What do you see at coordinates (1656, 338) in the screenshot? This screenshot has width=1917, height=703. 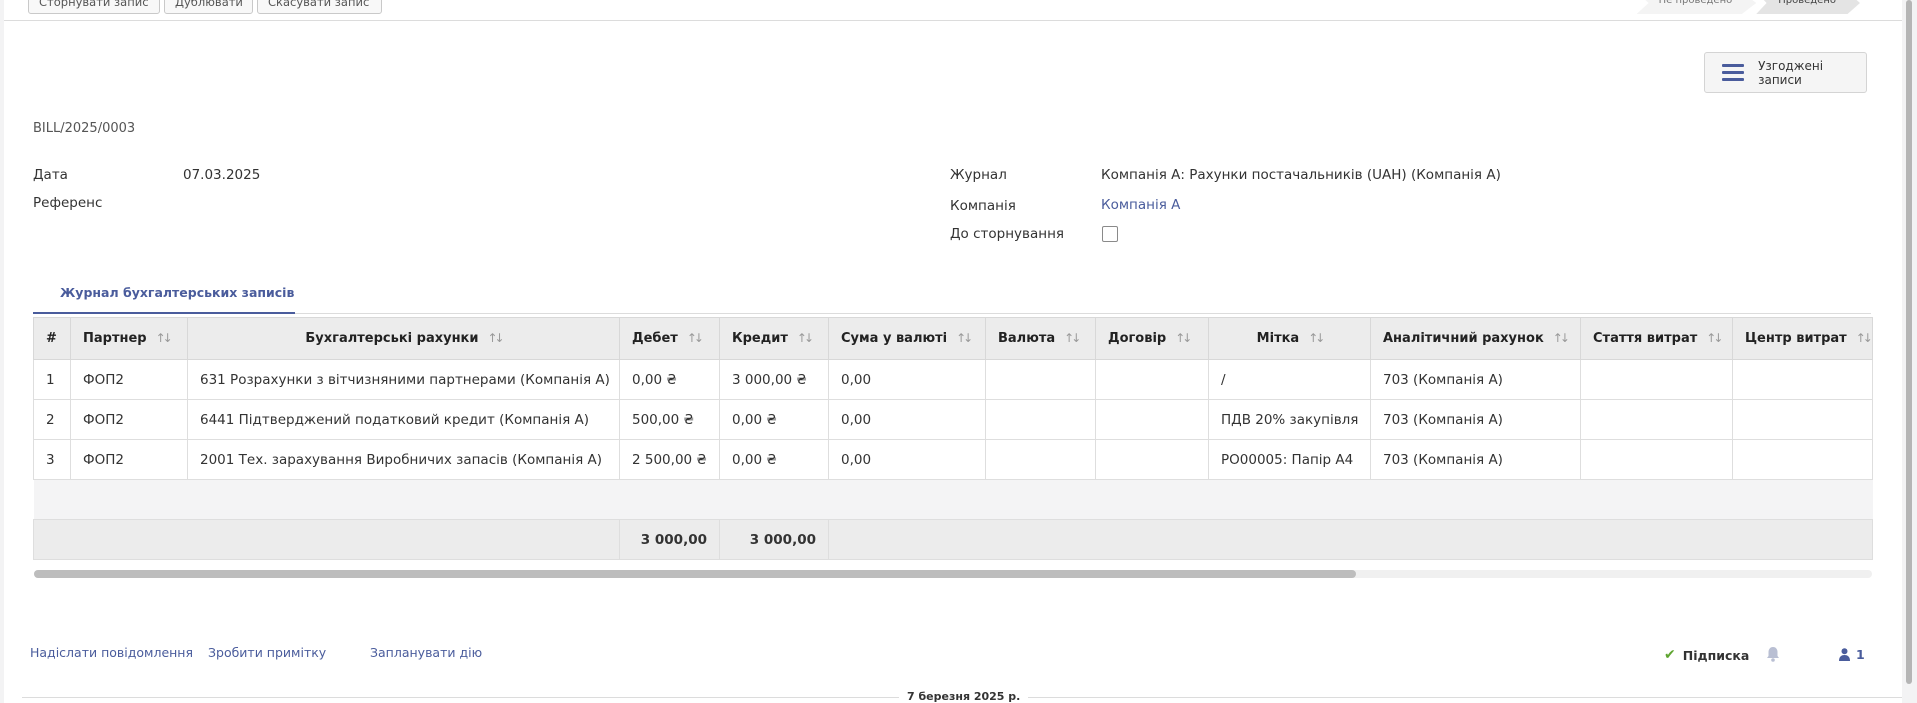 I see `column-header-expense-item: Стаття витрат ↑↓` at bounding box center [1656, 338].